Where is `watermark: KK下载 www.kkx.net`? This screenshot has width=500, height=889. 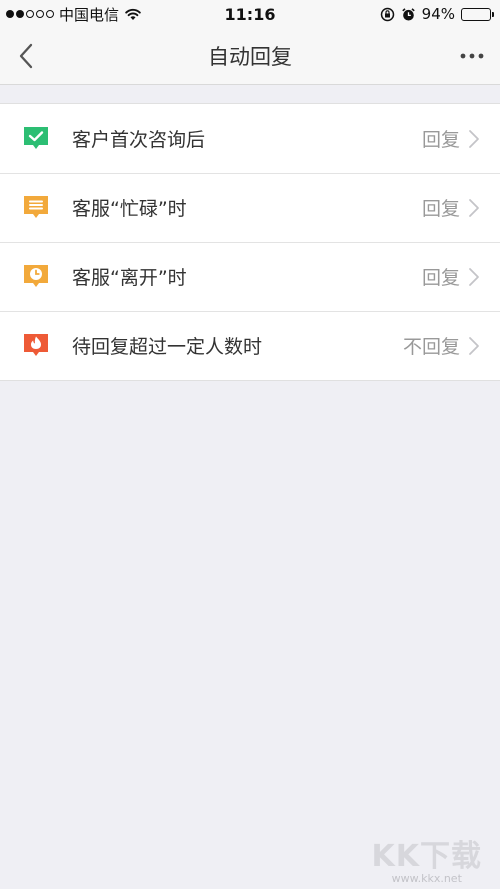
watermark: KK下载 www.kkx.net is located at coordinates (427, 863).